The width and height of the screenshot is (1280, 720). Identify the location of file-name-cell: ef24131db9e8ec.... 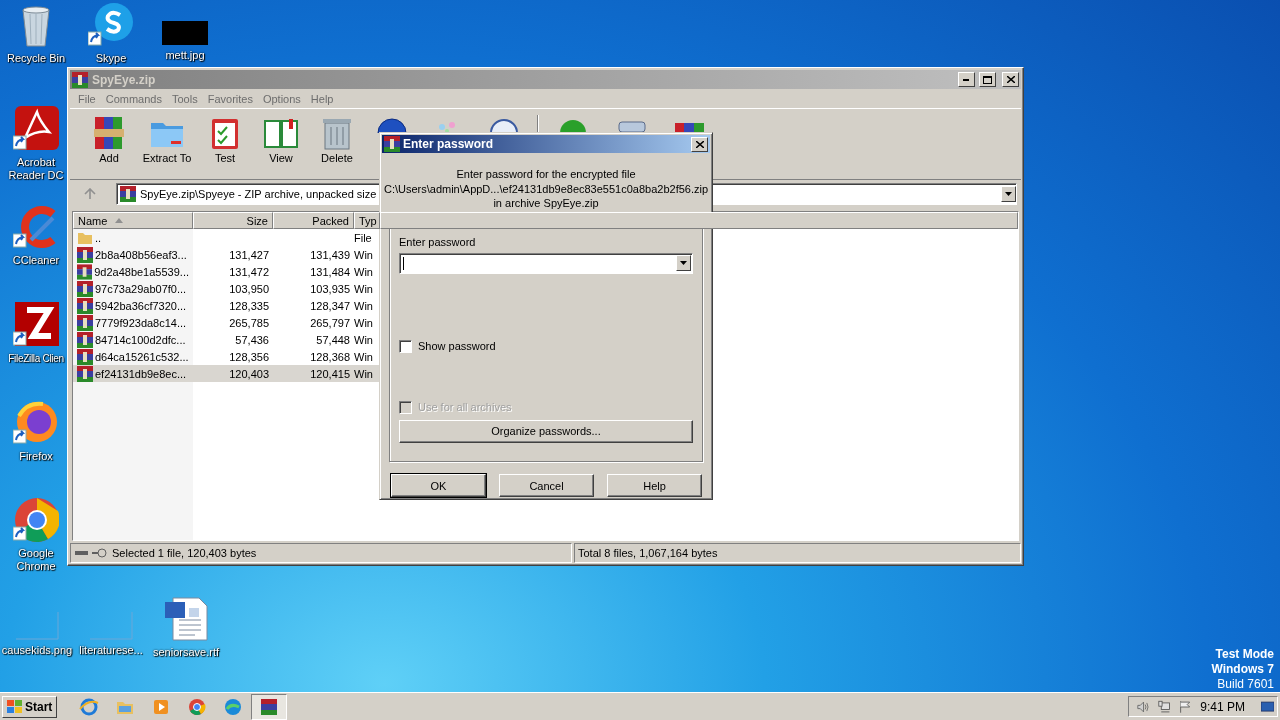
(133, 373).